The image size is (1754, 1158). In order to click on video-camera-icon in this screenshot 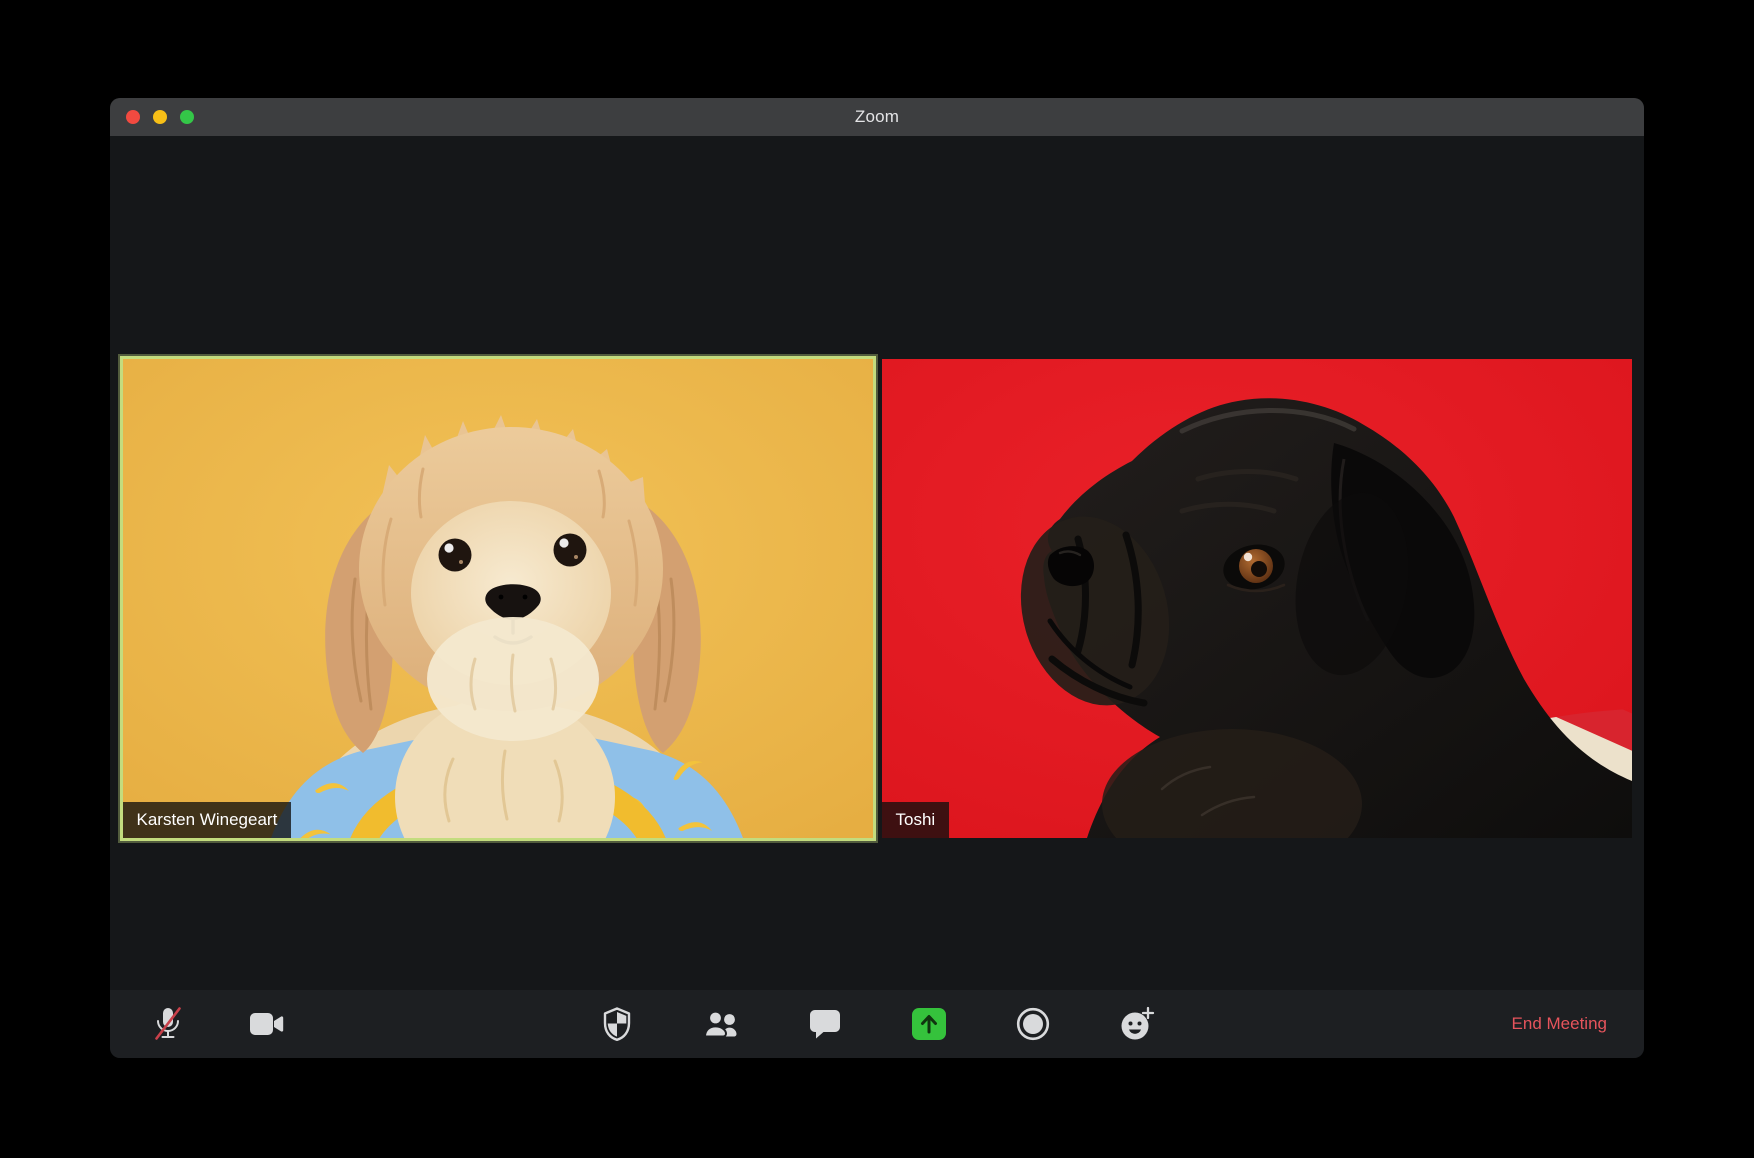, I will do `click(267, 1024)`.